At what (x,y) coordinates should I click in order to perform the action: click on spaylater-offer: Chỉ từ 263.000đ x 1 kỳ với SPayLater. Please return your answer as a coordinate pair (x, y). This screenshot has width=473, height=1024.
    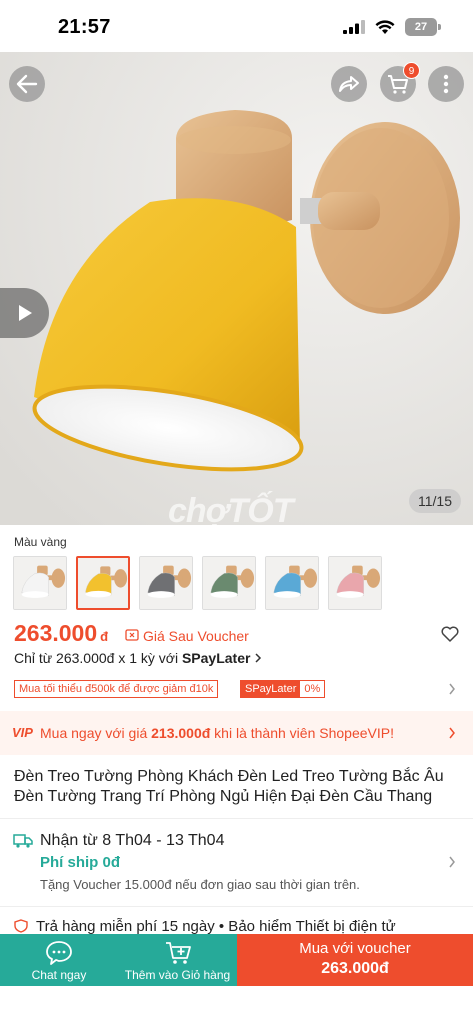
    Looking at the image, I should click on (138, 658).